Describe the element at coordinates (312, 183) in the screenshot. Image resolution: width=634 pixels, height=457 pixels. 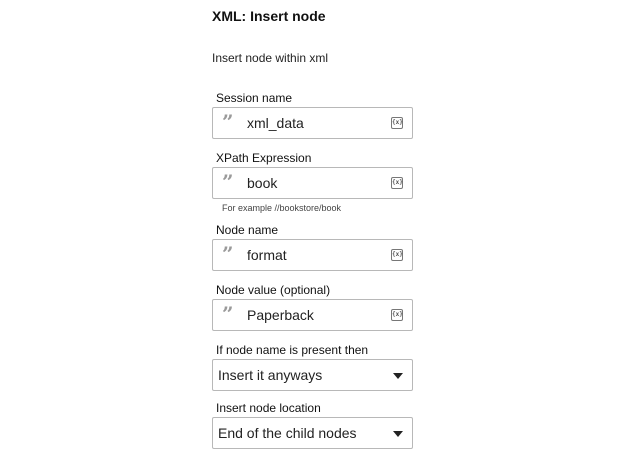
I see `xpath-expression-field: ” book {x}` at that location.